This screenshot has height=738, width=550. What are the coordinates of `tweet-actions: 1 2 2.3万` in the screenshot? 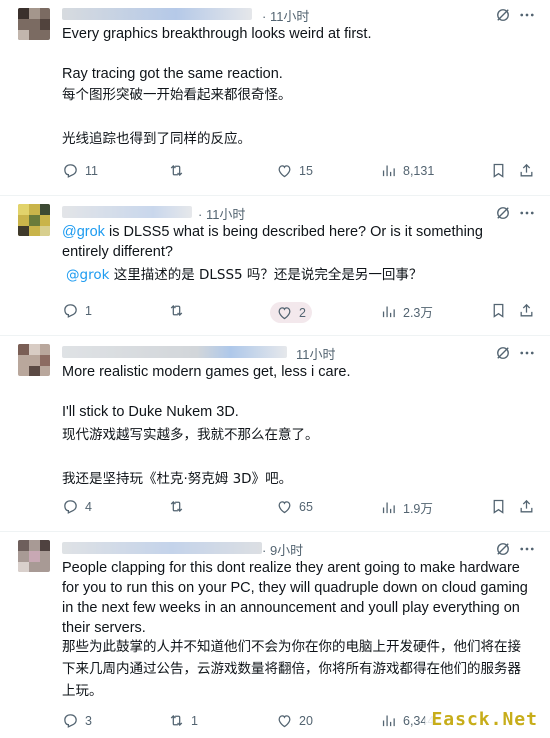 It's located at (302, 312).